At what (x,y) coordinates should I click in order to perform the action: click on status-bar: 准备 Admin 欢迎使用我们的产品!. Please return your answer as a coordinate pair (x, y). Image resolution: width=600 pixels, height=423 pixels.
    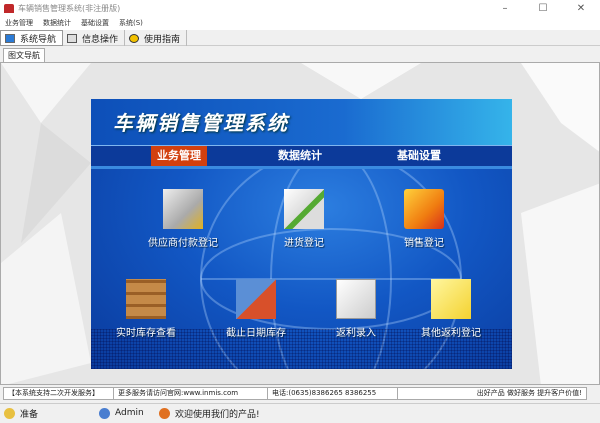
    Looking at the image, I should click on (300, 412).